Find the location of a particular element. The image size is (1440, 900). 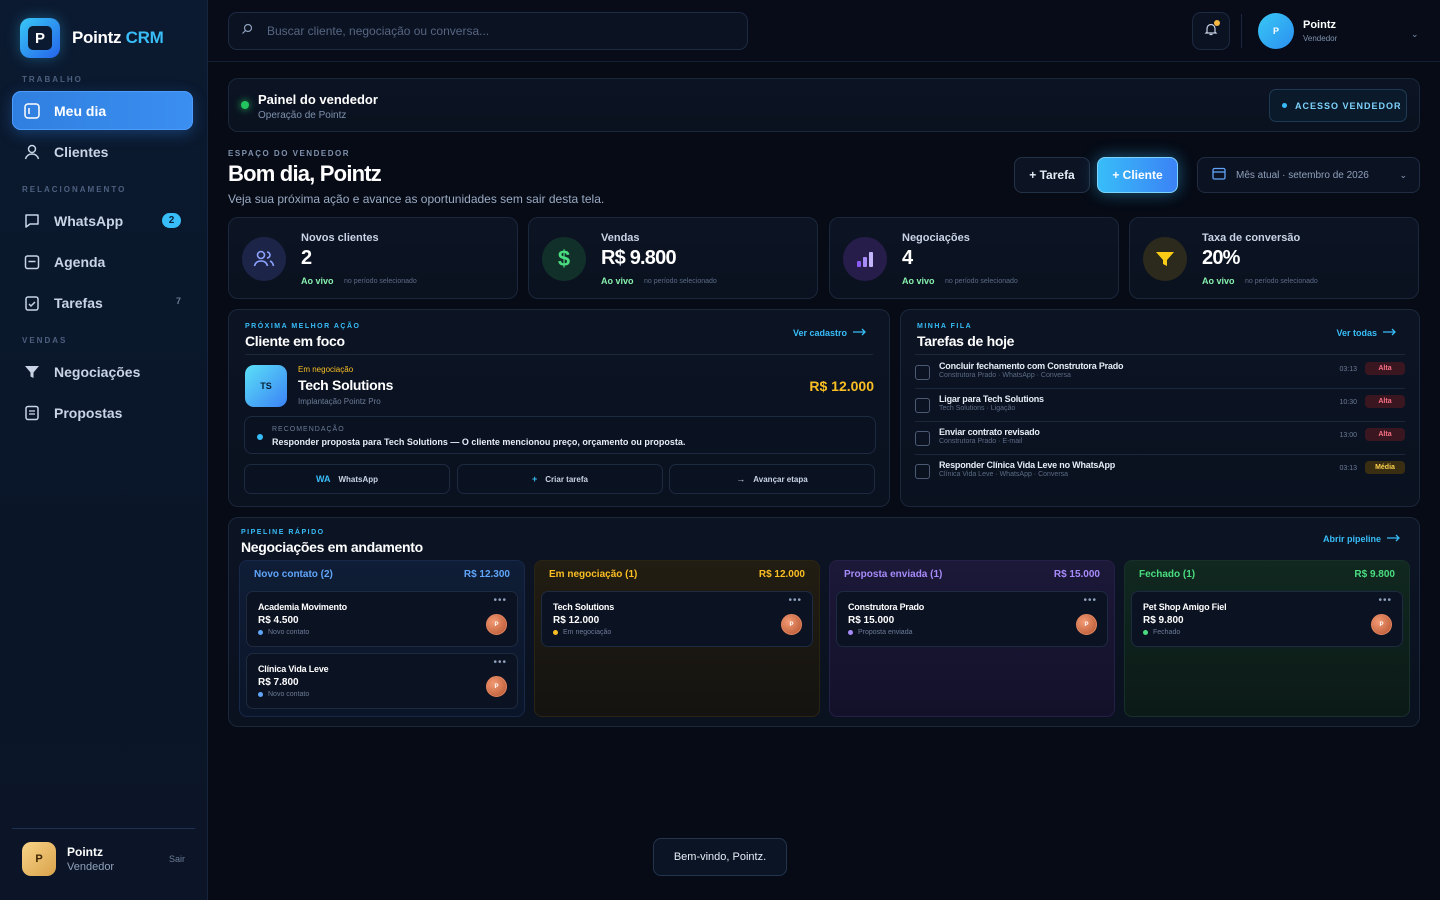

user-icon is located at coordinates (32, 152).